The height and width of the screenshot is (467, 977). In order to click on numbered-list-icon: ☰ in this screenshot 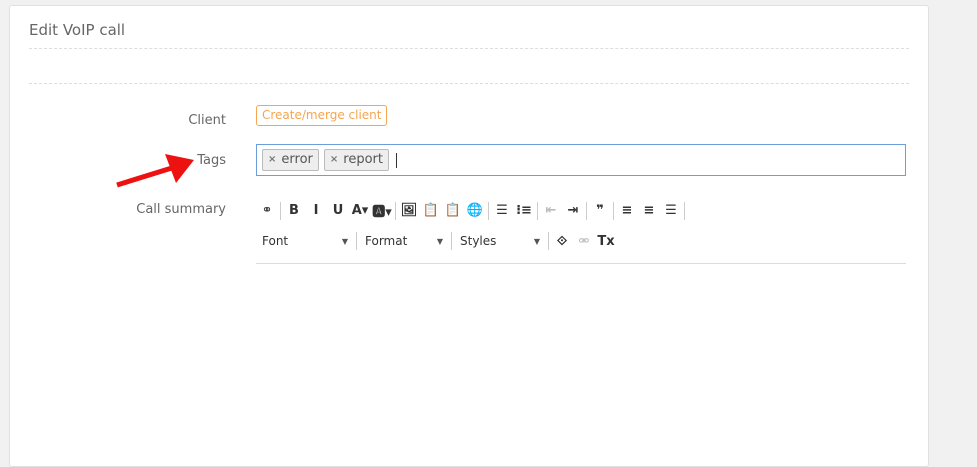, I will do `click(502, 210)`.